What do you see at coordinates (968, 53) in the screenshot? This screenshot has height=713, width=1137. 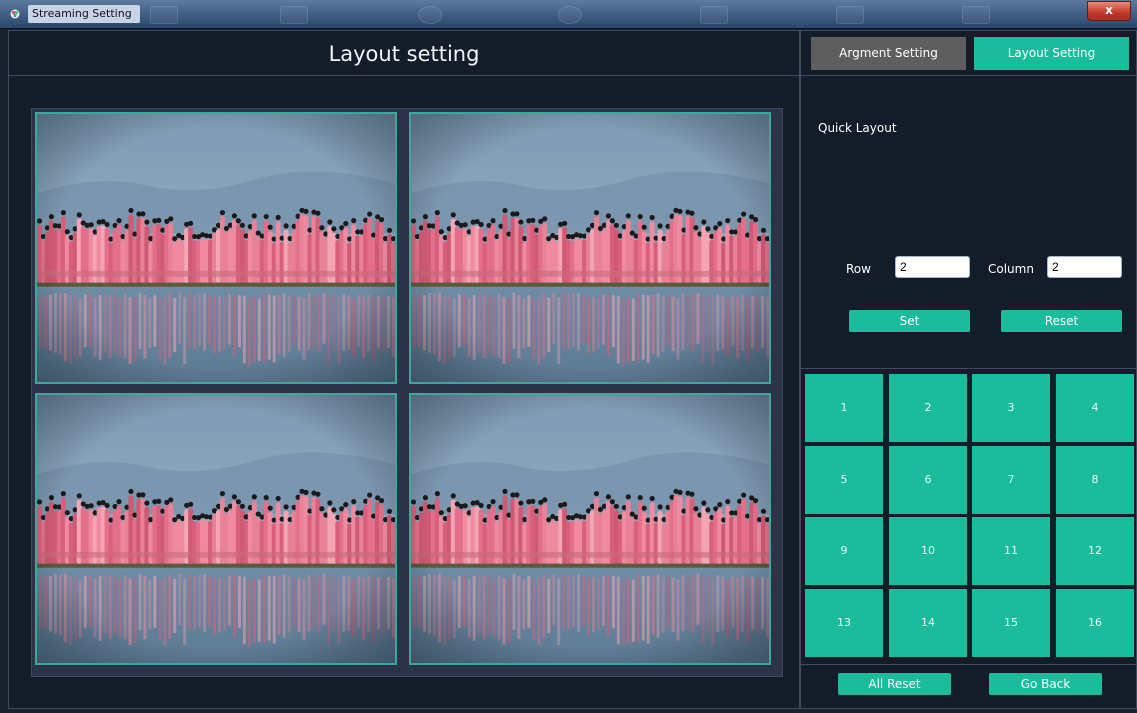 I see `tab-bar: Argment Setting Layout Setting` at bounding box center [968, 53].